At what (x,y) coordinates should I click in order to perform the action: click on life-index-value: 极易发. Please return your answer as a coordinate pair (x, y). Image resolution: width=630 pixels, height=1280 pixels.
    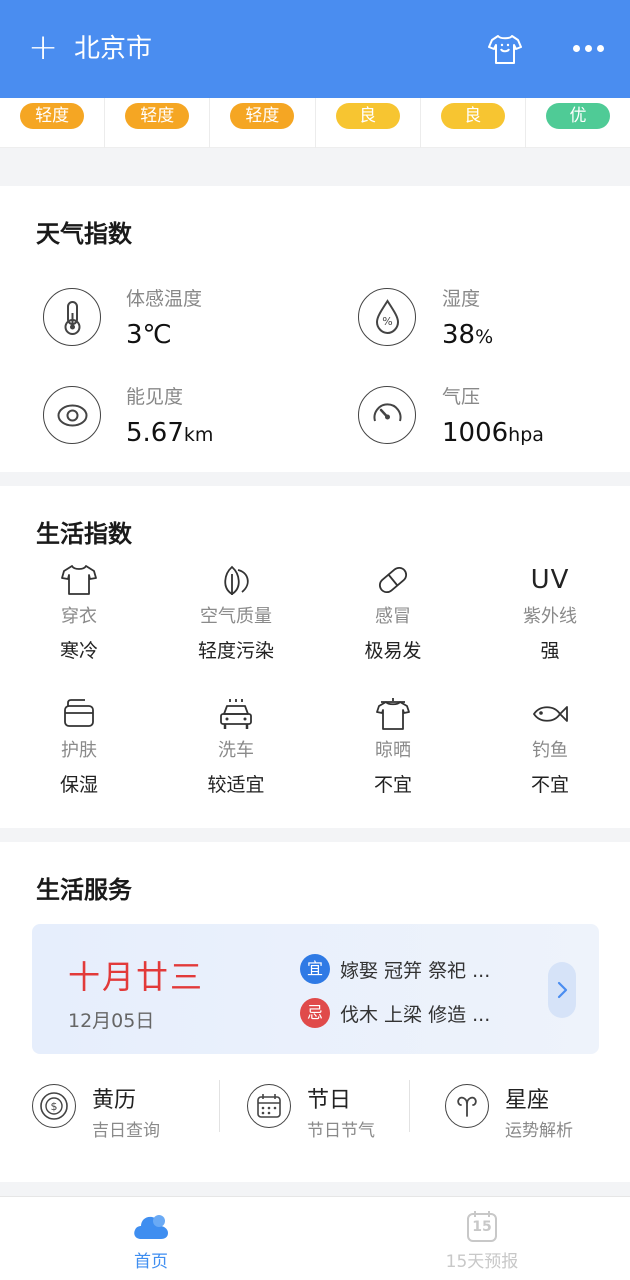
    Looking at the image, I should click on (393, 651).